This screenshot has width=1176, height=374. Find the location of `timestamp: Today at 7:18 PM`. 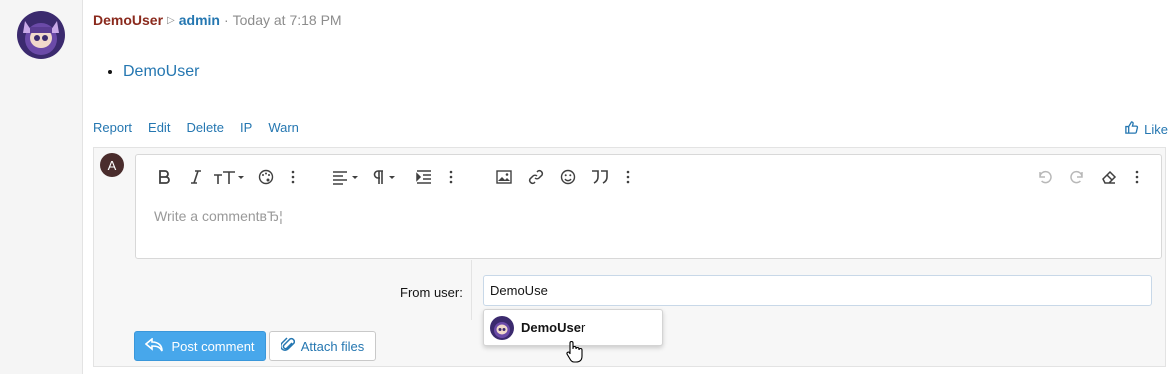

timestamp: Today at 7:18 PM is located at coordinates (287, 20).